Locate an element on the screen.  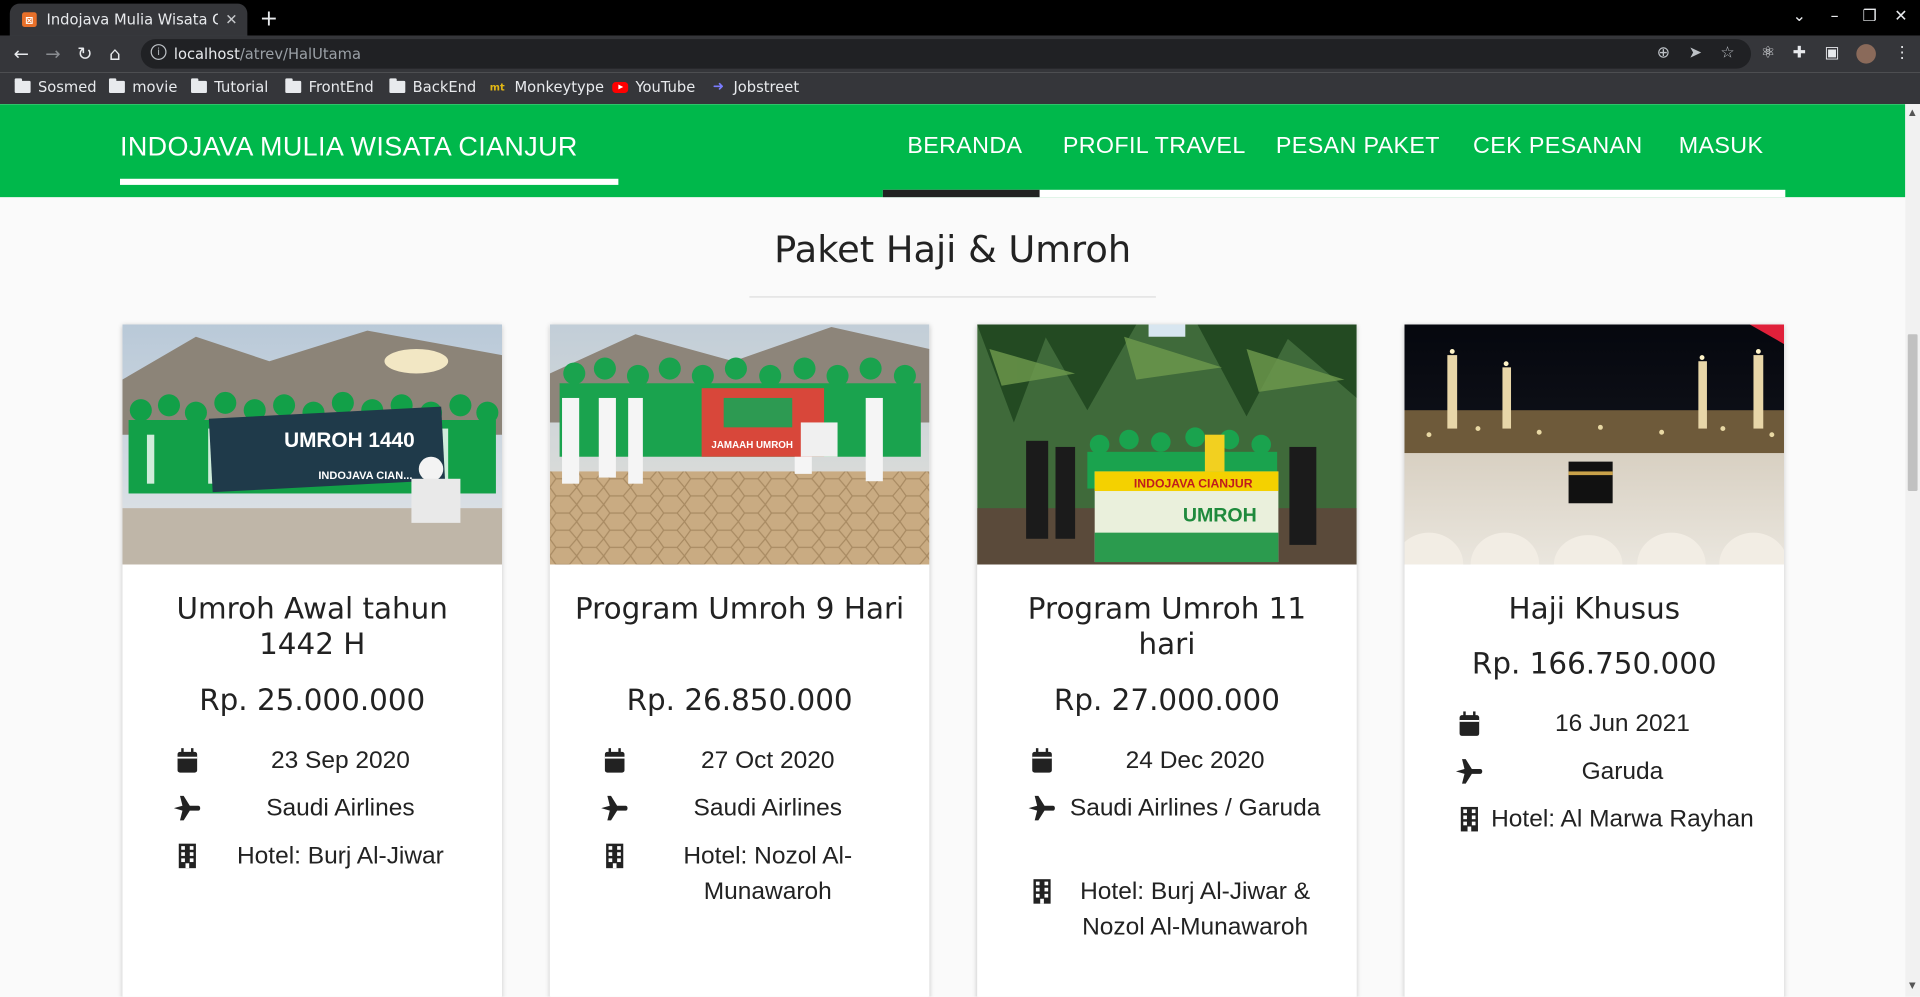
package-photo: JAMAAH UMROH is located at coordinates (739, 444).